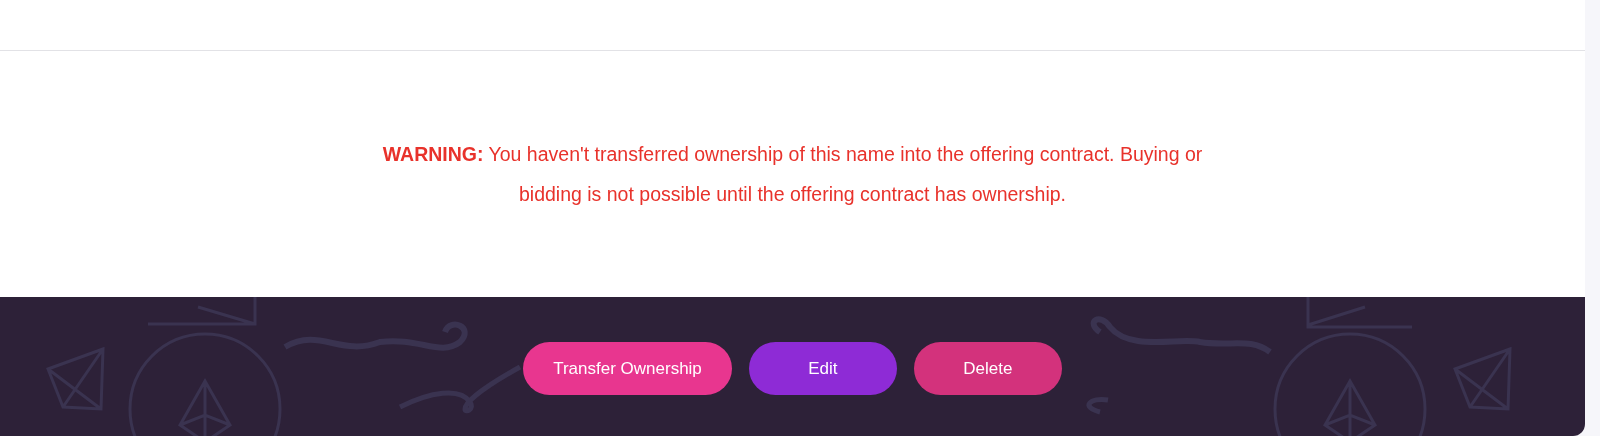 This screenshot has width=1600, height=436. What do you see at coordinates (627, 368) in the screenshot?
I see `action-button: Transfer Ownership` at bounding box center [627, 368].